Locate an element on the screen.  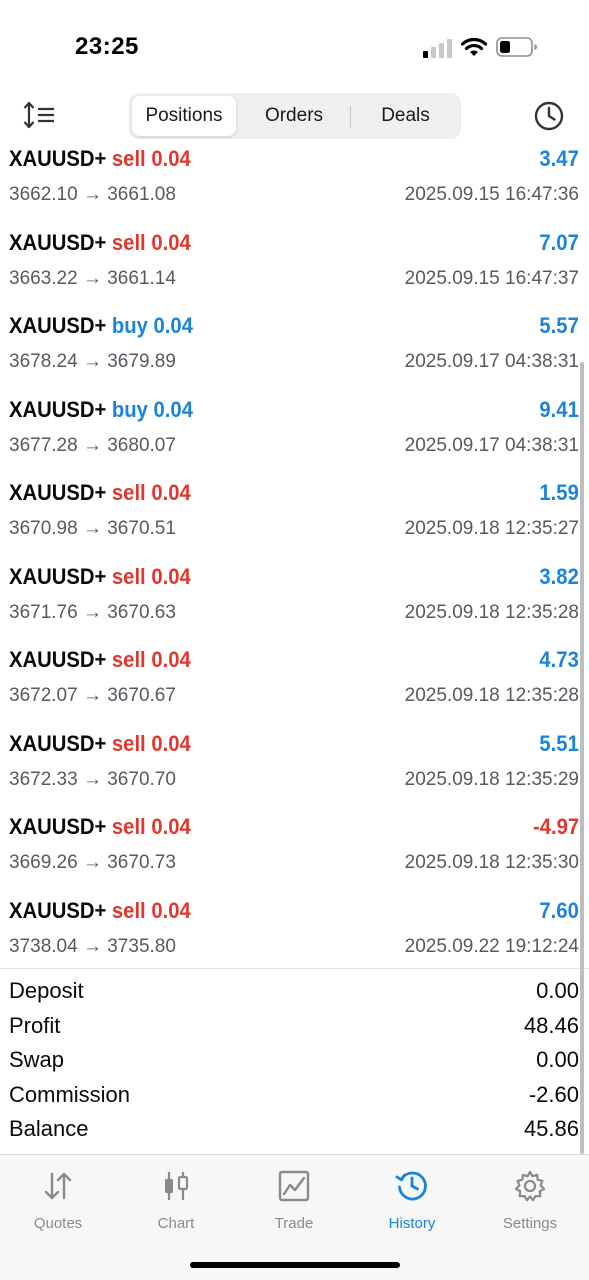
deal-profit: 7.60 is located at coordinates (559, 910).